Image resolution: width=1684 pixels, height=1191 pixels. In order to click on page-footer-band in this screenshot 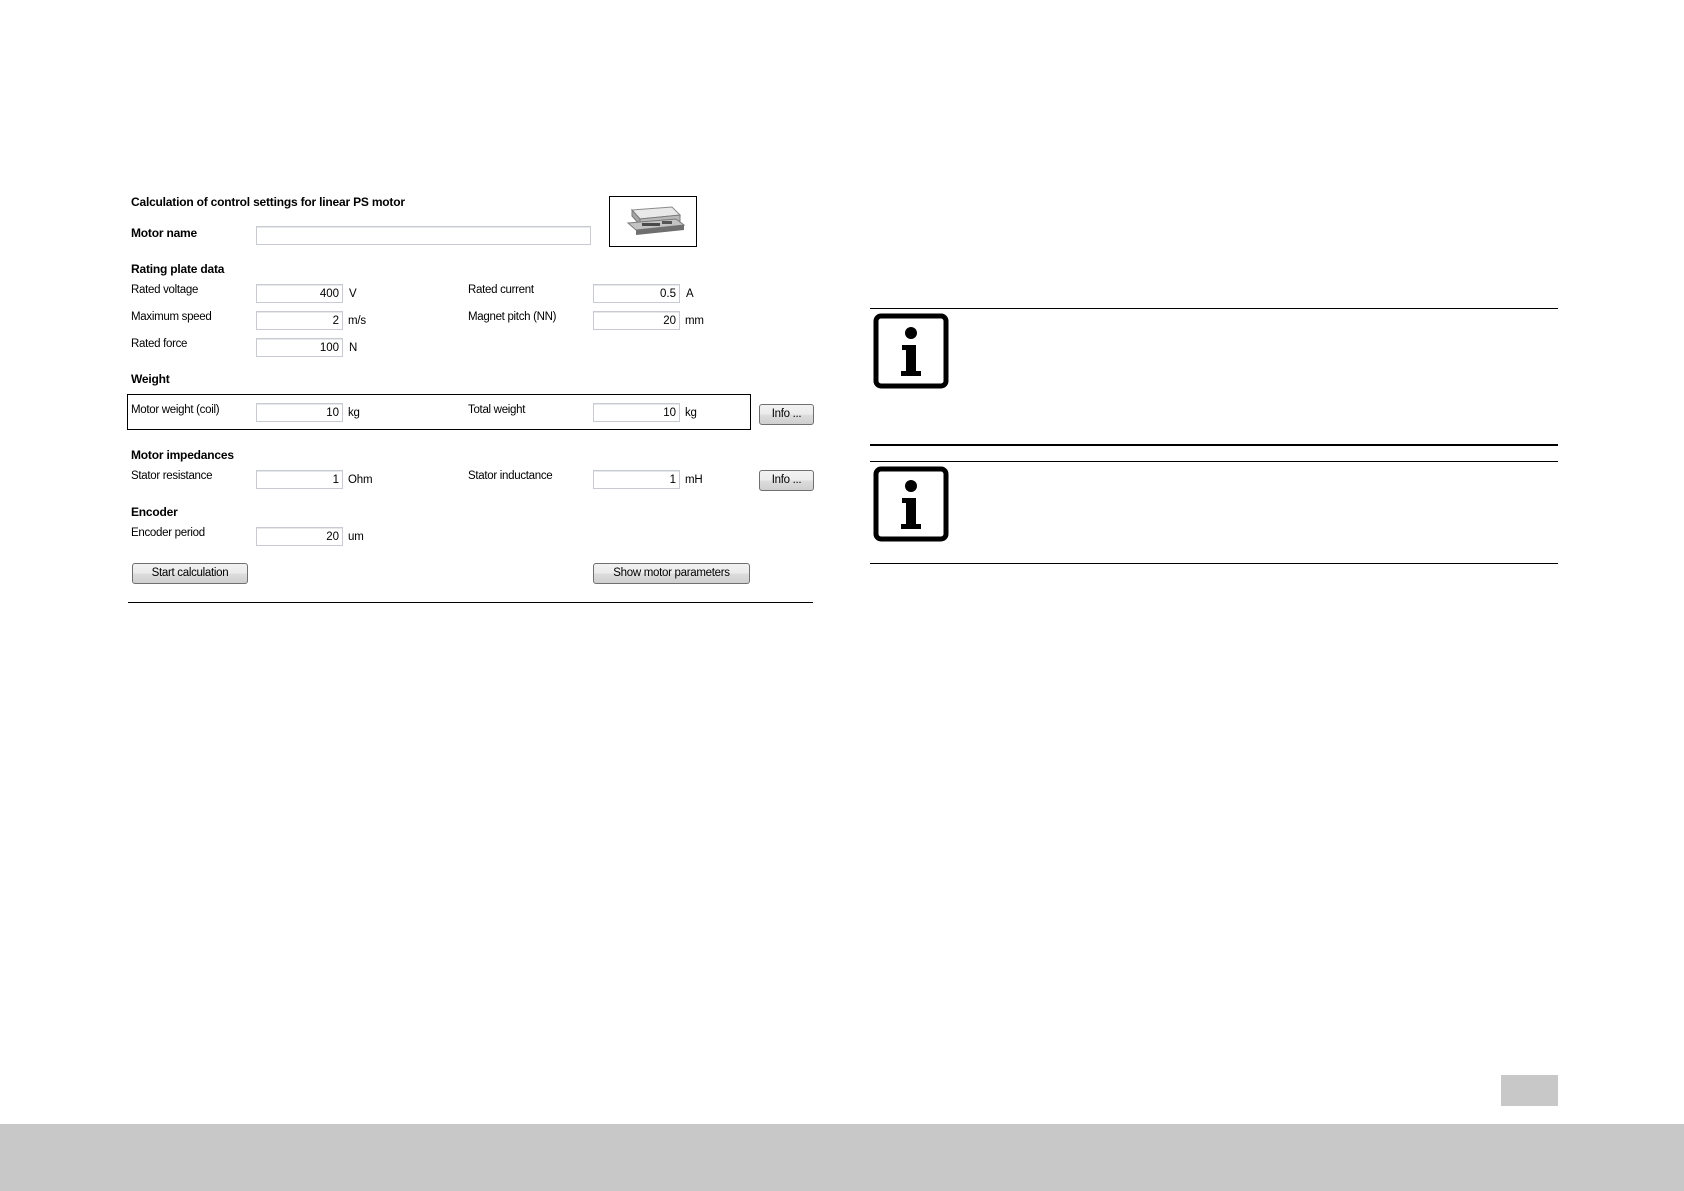, I will do `click(842, 1157)`.